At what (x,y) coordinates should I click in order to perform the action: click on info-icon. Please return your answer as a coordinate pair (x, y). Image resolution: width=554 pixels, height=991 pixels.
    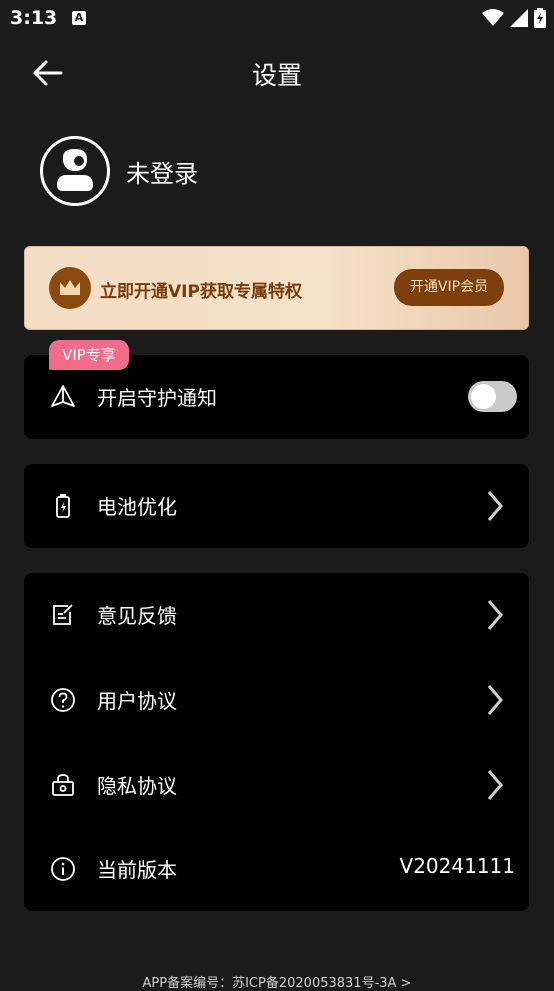
    Looking at the image, I should click on (63, 869).